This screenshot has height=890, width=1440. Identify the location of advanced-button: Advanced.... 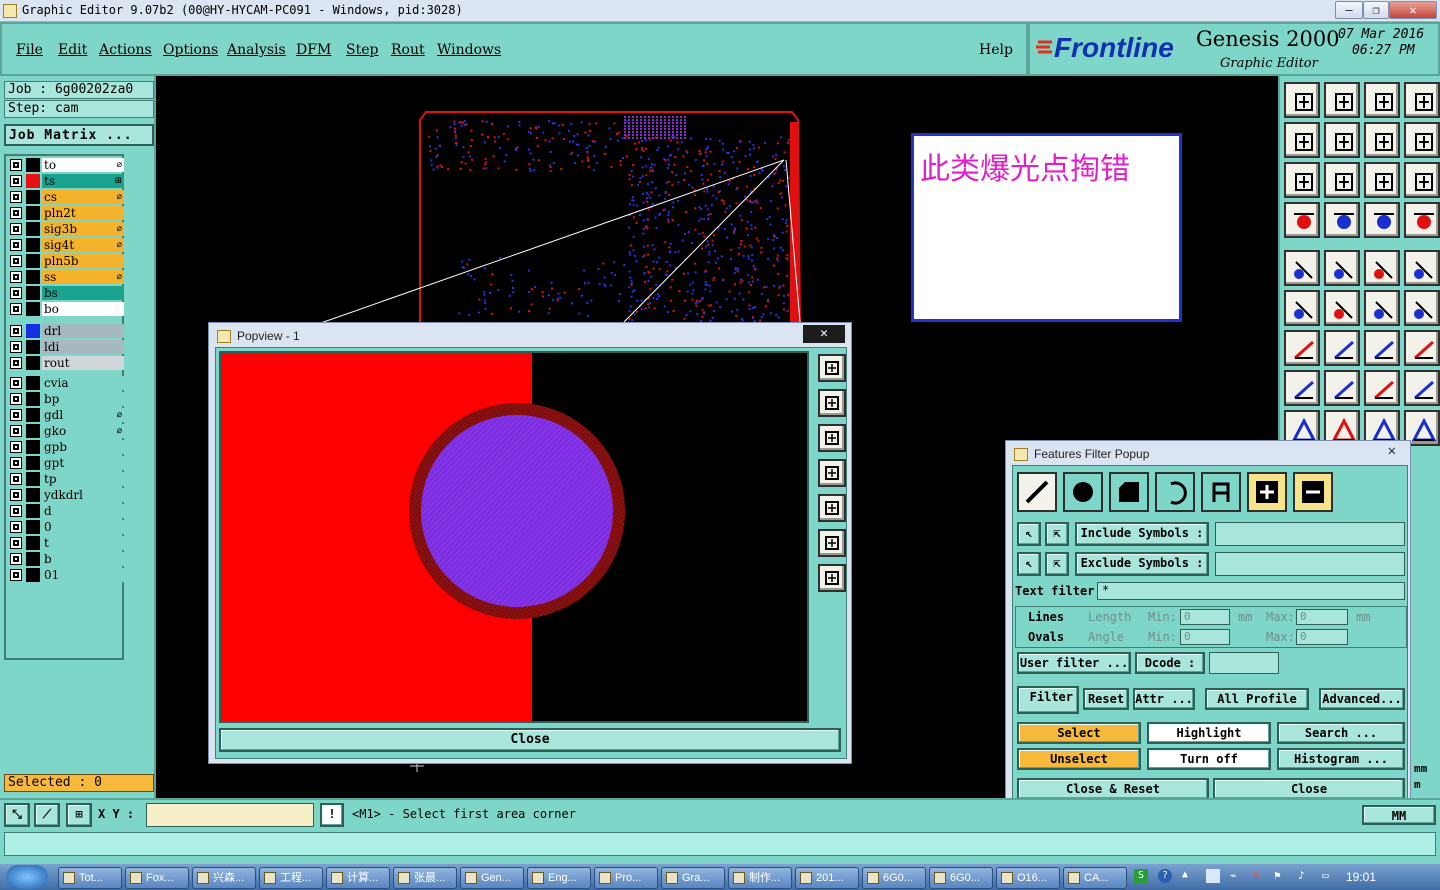
(1362, 699).